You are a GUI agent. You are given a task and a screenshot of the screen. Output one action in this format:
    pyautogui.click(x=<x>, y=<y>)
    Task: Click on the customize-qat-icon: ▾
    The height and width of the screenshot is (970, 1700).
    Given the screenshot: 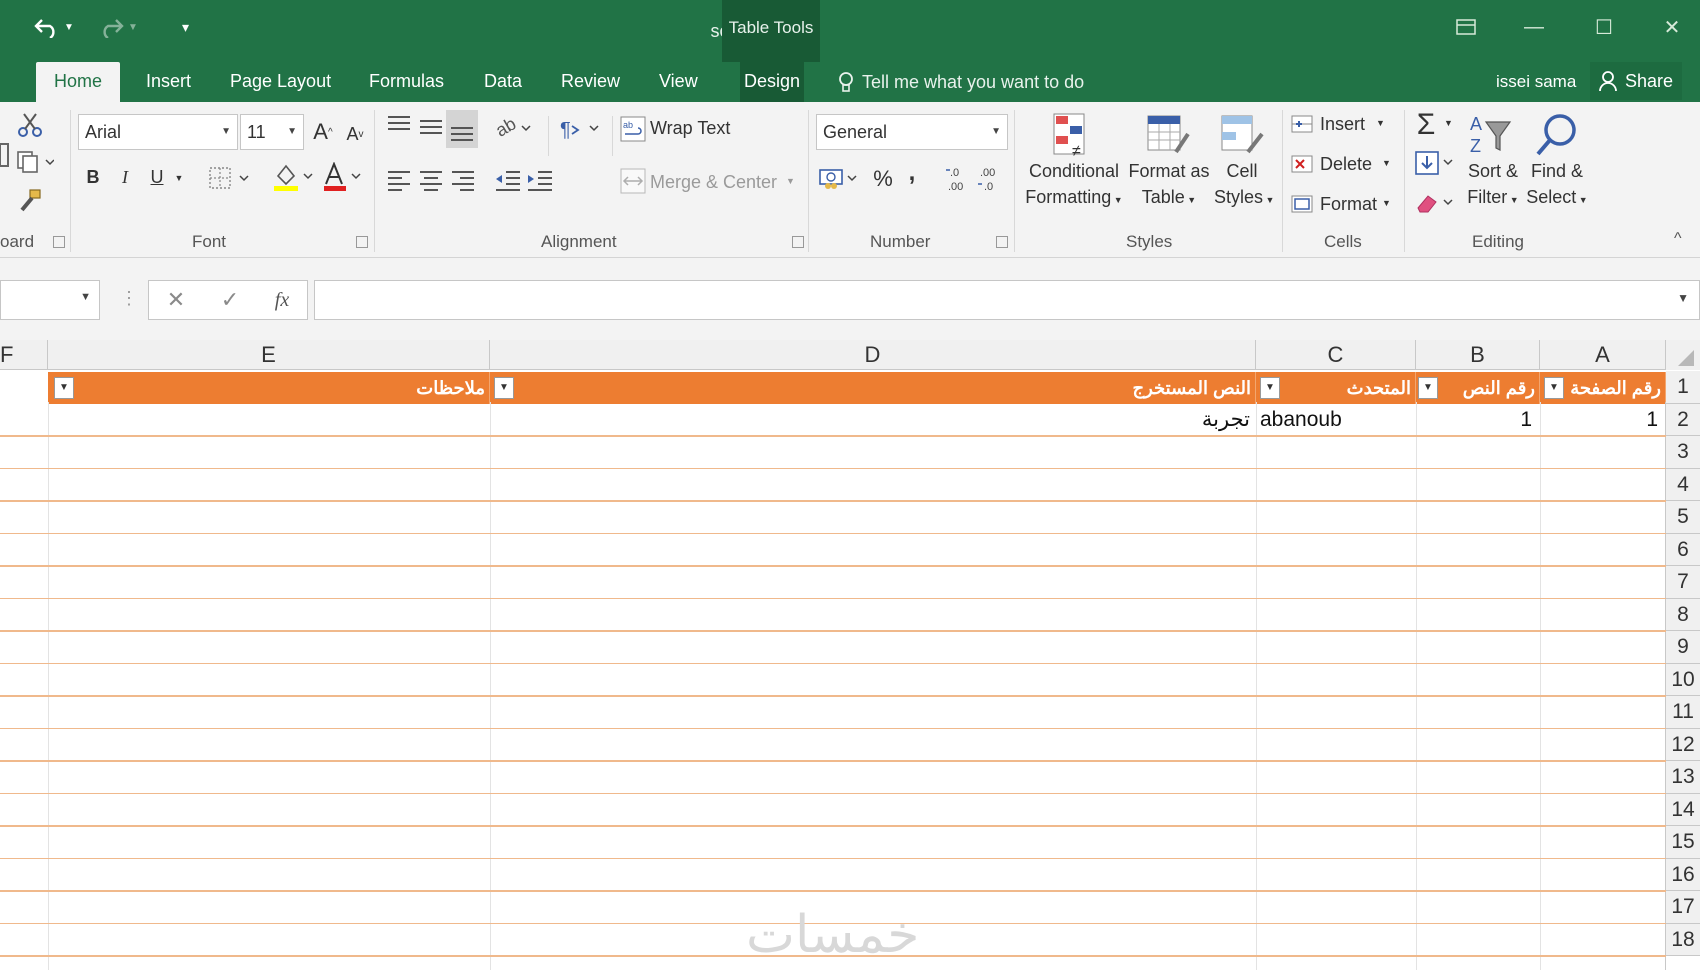 What is the action you would take?
    pyautogui.click(x=185, y=27)
    